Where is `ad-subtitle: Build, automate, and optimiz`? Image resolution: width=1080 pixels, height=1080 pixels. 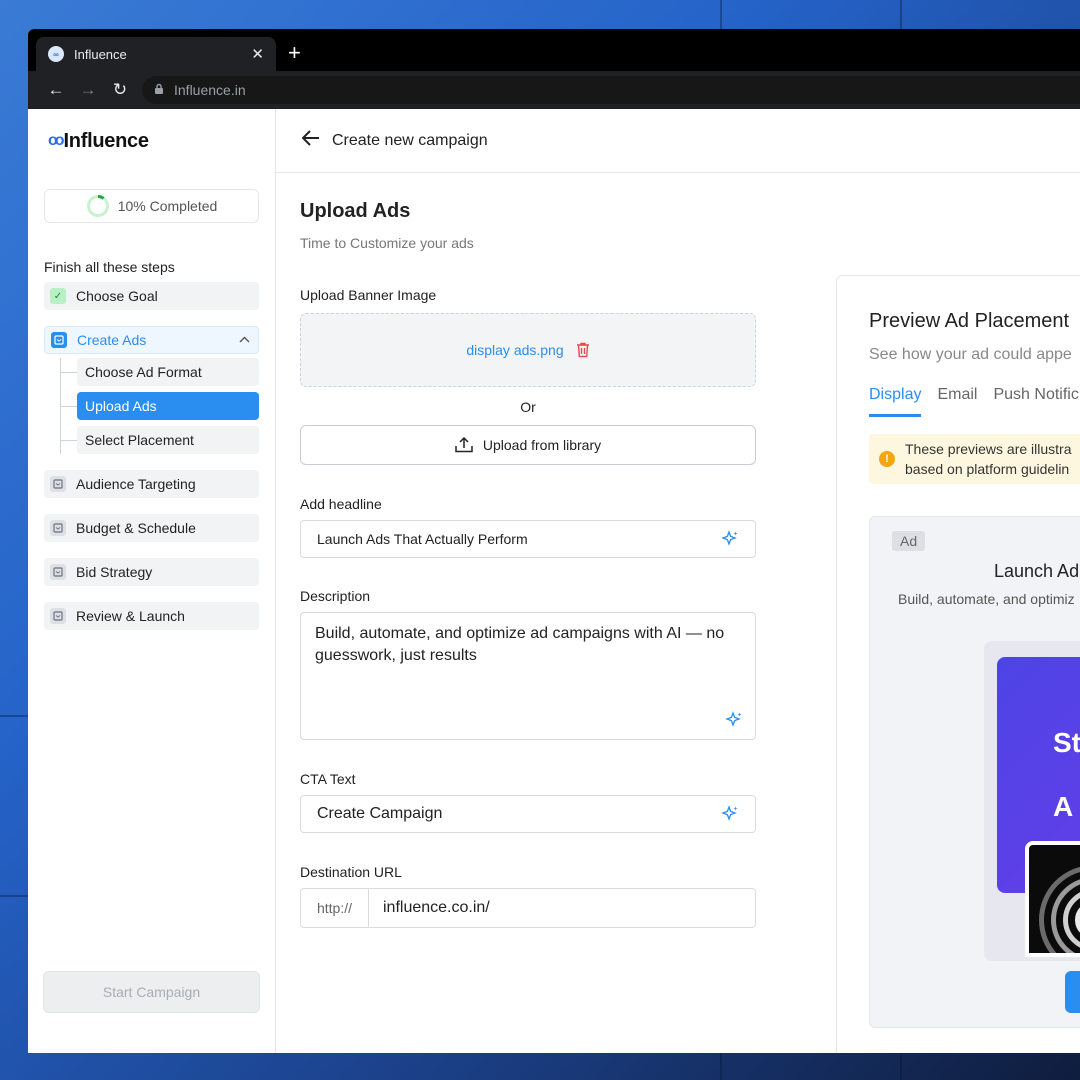 ad-subtitle: Build, automate, and optimiz is located at coordinates (986, 599).